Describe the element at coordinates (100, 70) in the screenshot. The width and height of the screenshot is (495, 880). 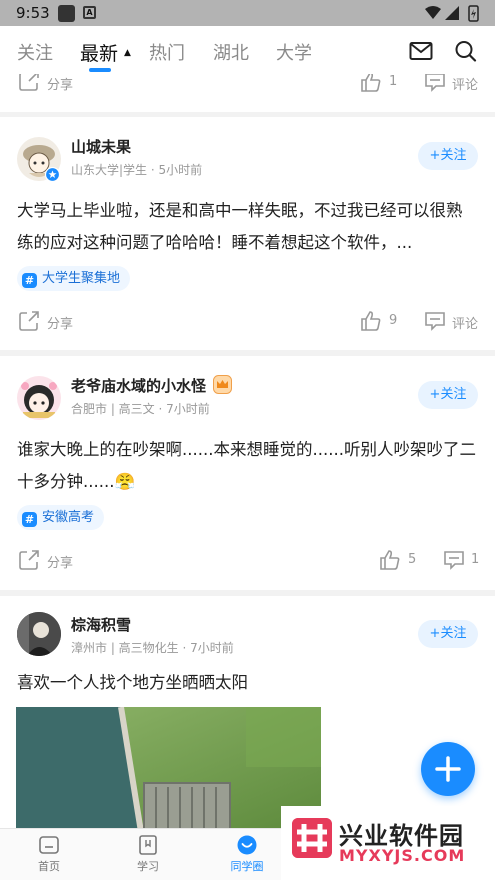
I see `active-tab-indicator` at that location.